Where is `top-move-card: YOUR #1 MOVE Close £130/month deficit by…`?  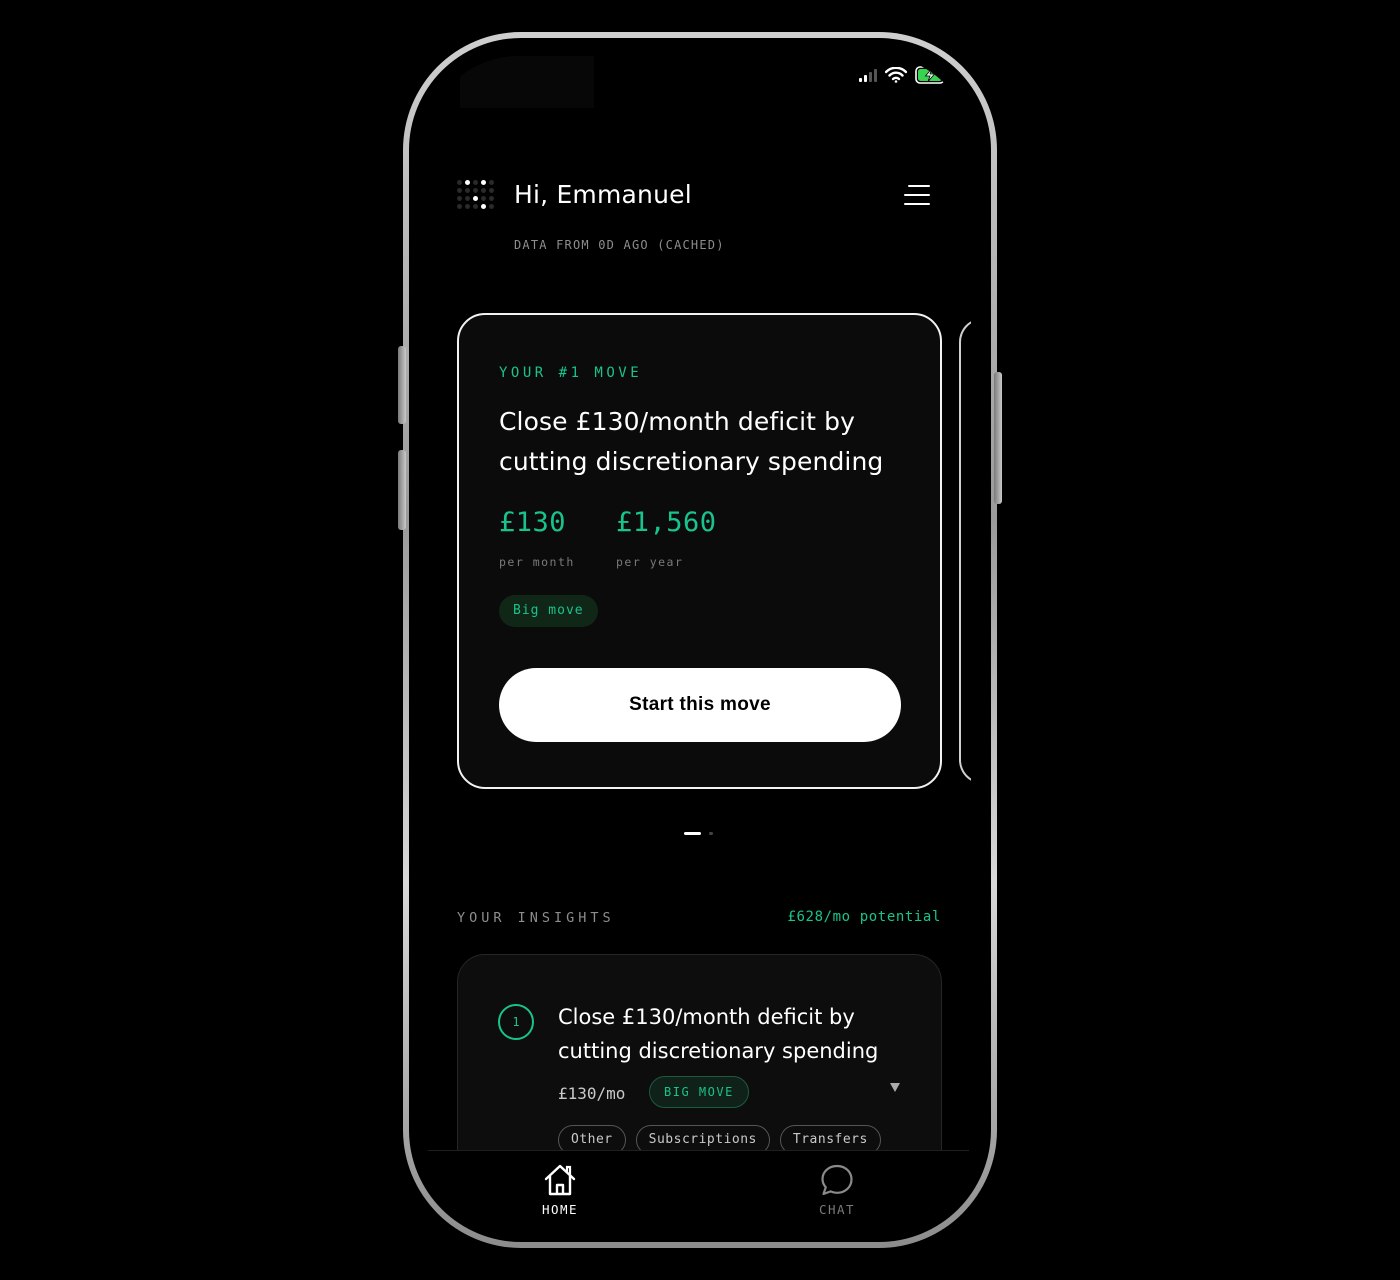
top-move-card: YOUR #1 MOVE Close £130/month deficit by… is located at coordinates (699, 551).